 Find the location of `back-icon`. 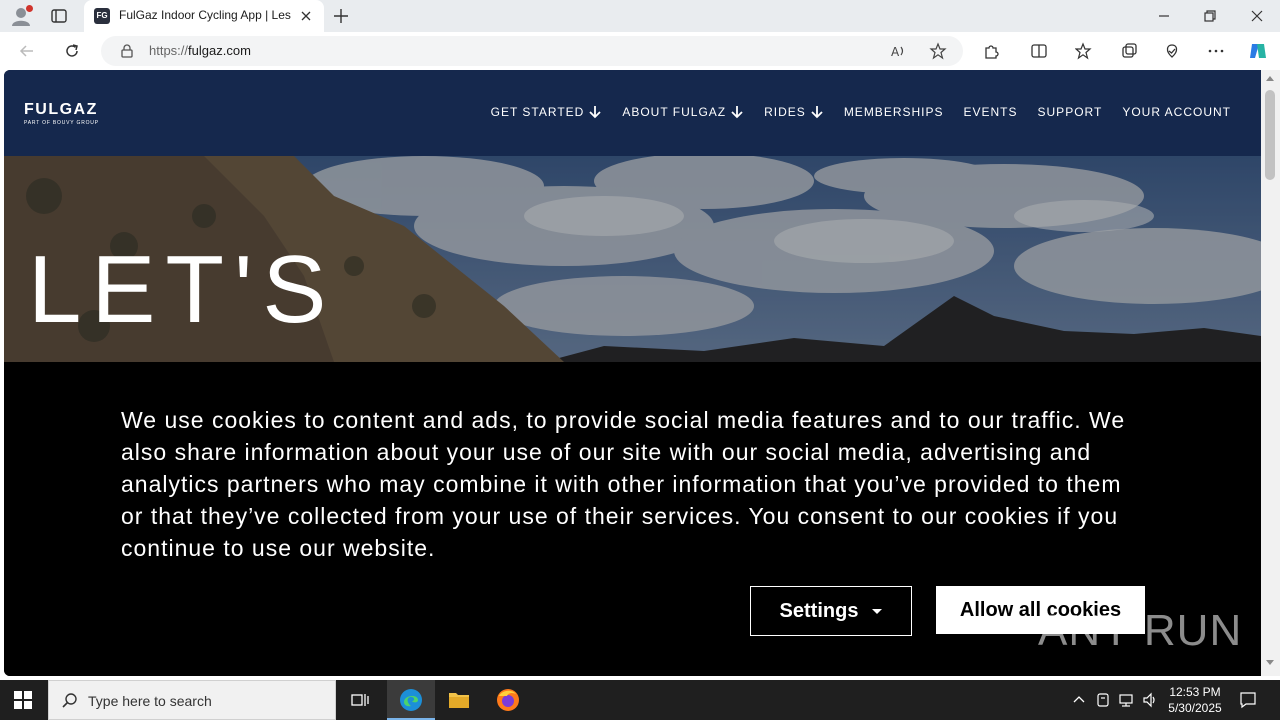

back-icon is located at coordinates (27, 51).